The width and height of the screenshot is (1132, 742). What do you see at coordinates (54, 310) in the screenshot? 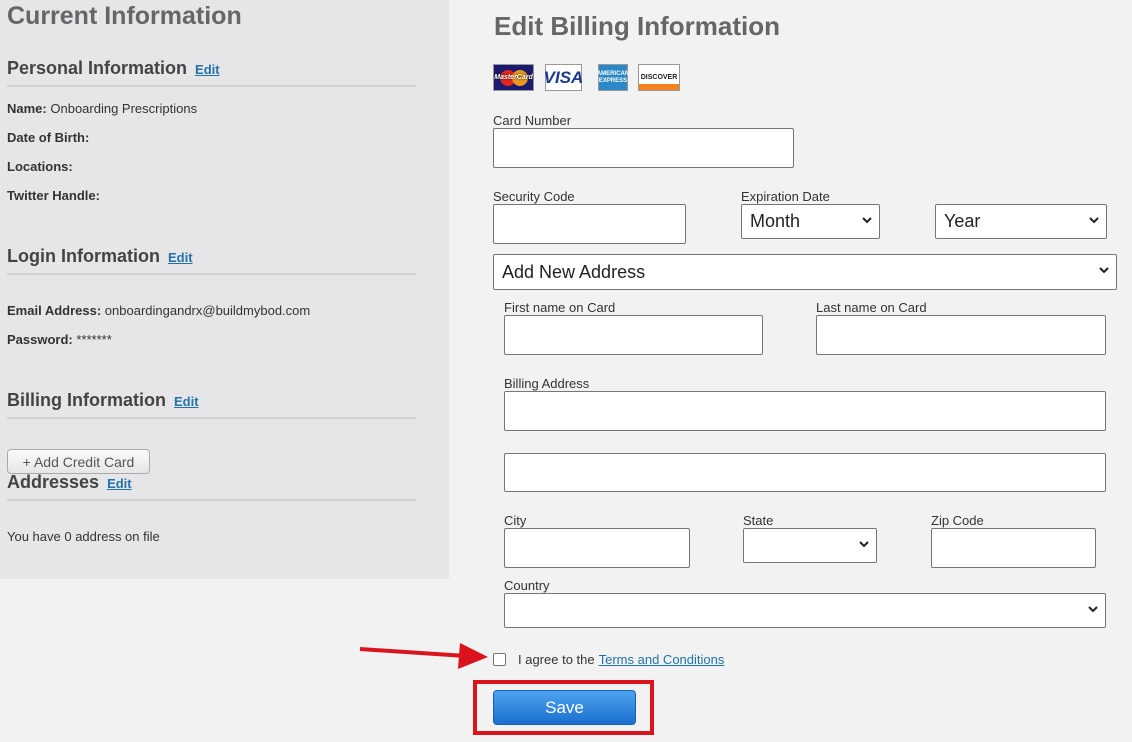
I see `email-label: Email Address:` at bounding box center [54, 310].